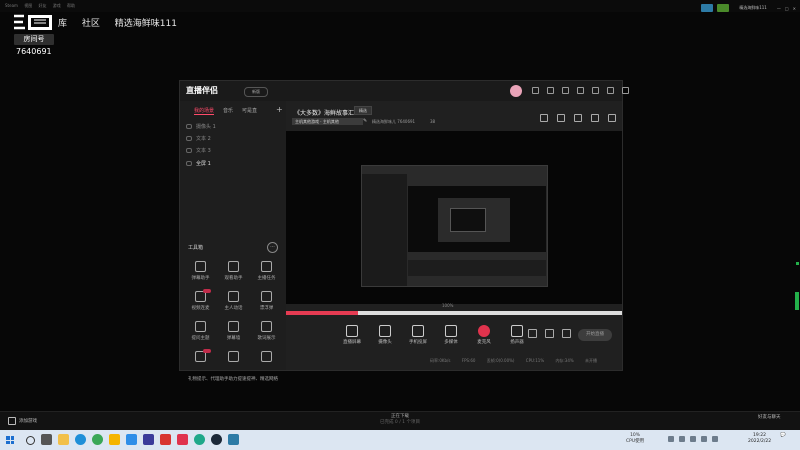 The width and height of the screenshot is (800, 450). I want to click on message-icon, so click(535, 90).